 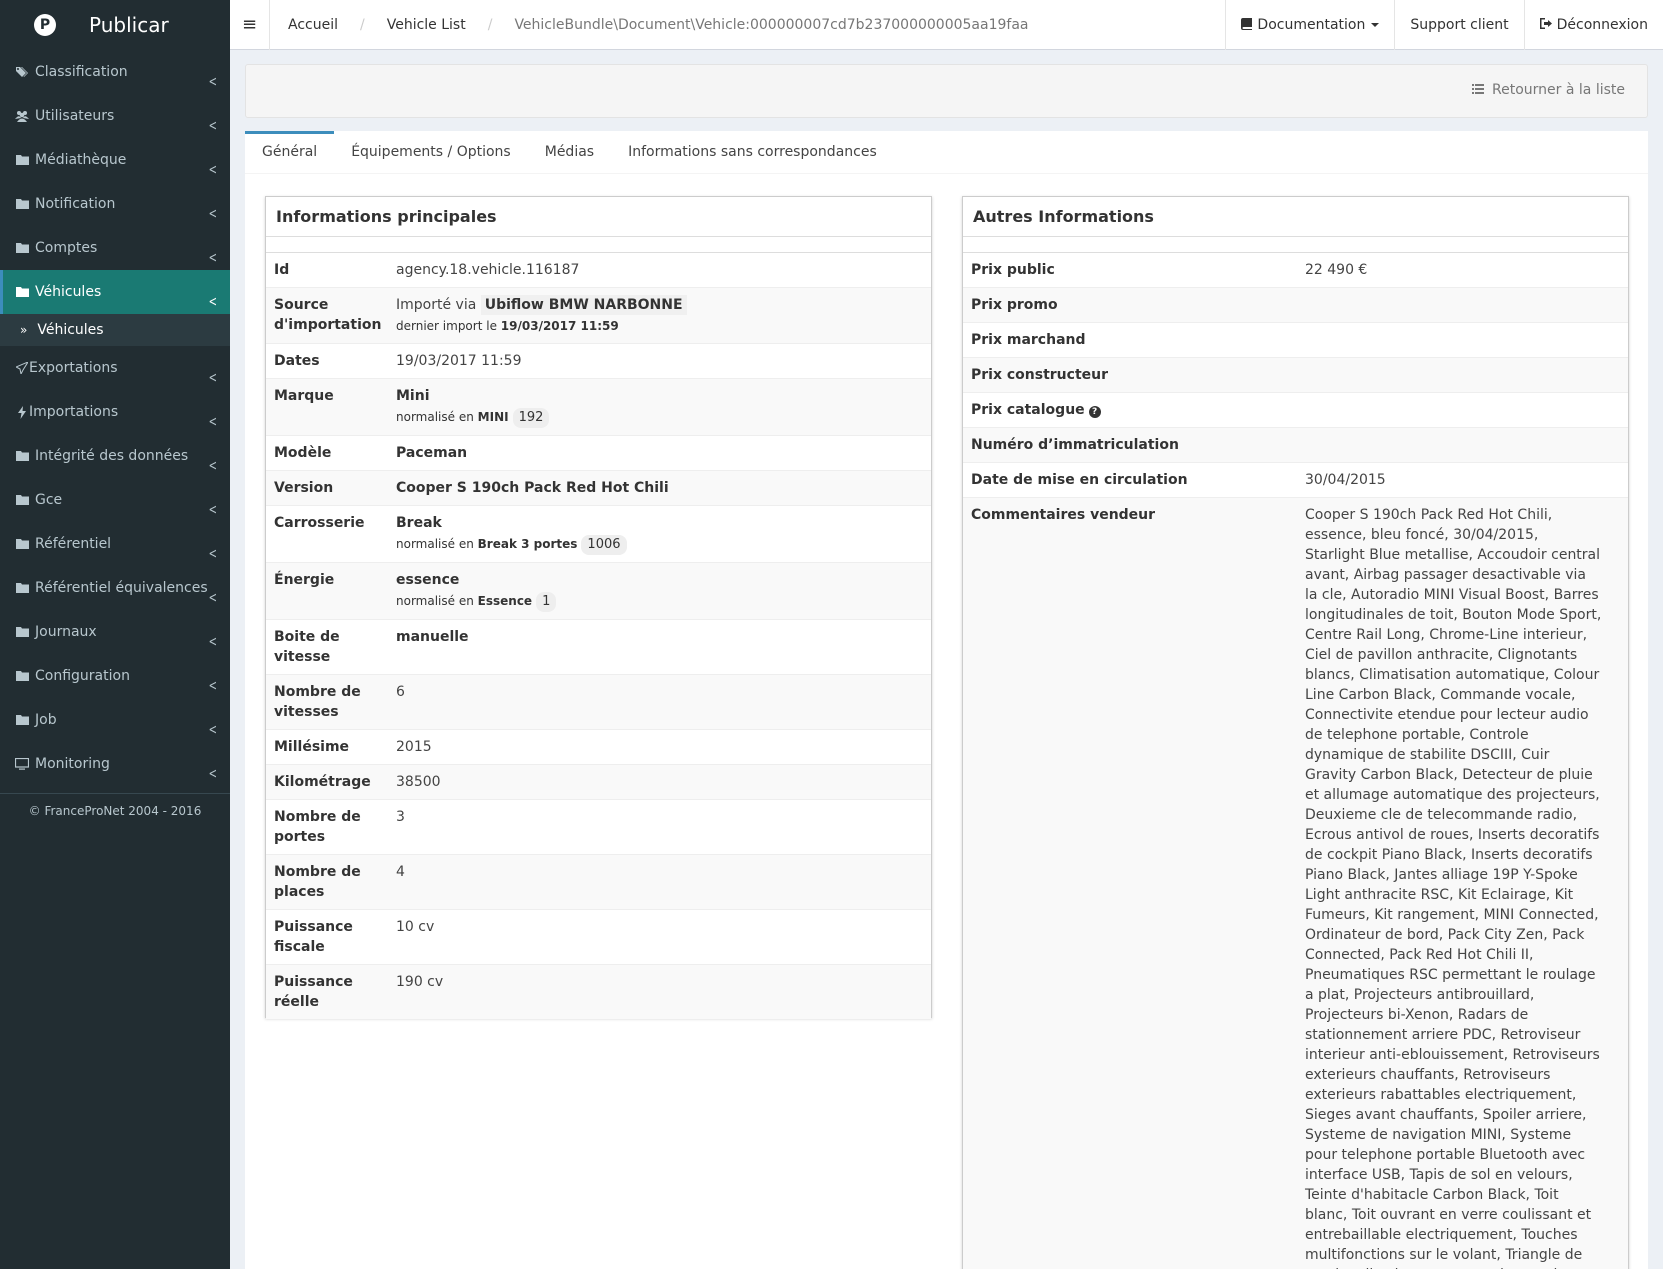 What do you see at coordinates (115, 412) in the screenshot?
I see `sidebar-item-importations: Importations <` at bounding box center [115, 412].